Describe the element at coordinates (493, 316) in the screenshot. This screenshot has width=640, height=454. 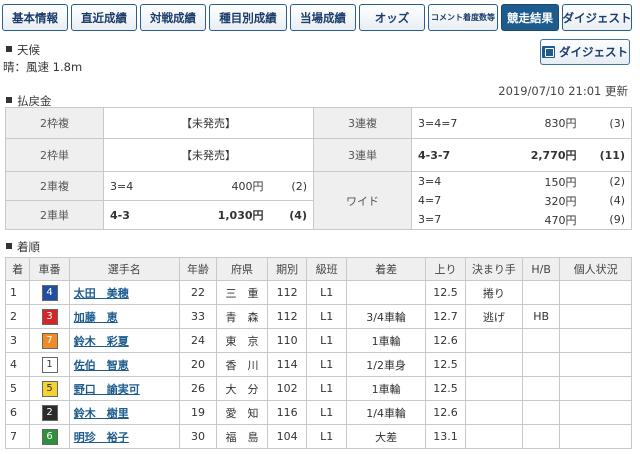
I see `kimarite-cell: 逃げ` at that location.